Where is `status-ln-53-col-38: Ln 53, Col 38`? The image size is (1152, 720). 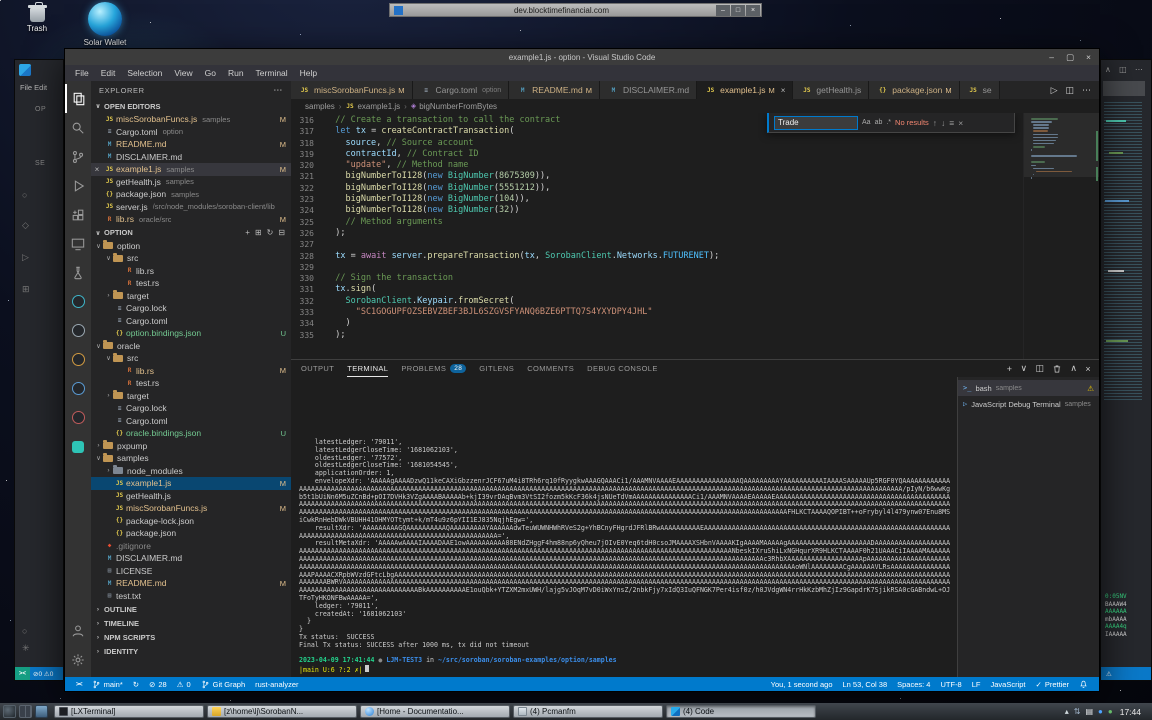 status-ln-53-col-38: Ln 53, Col 38 is located at coordinates (865, 684).